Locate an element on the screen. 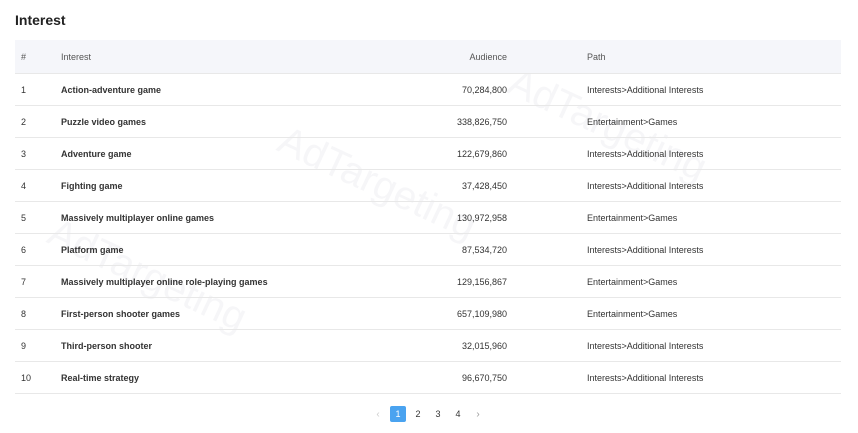 The image size is (858, 433). page-button-2: 2 is located at coordinates (418, 414).